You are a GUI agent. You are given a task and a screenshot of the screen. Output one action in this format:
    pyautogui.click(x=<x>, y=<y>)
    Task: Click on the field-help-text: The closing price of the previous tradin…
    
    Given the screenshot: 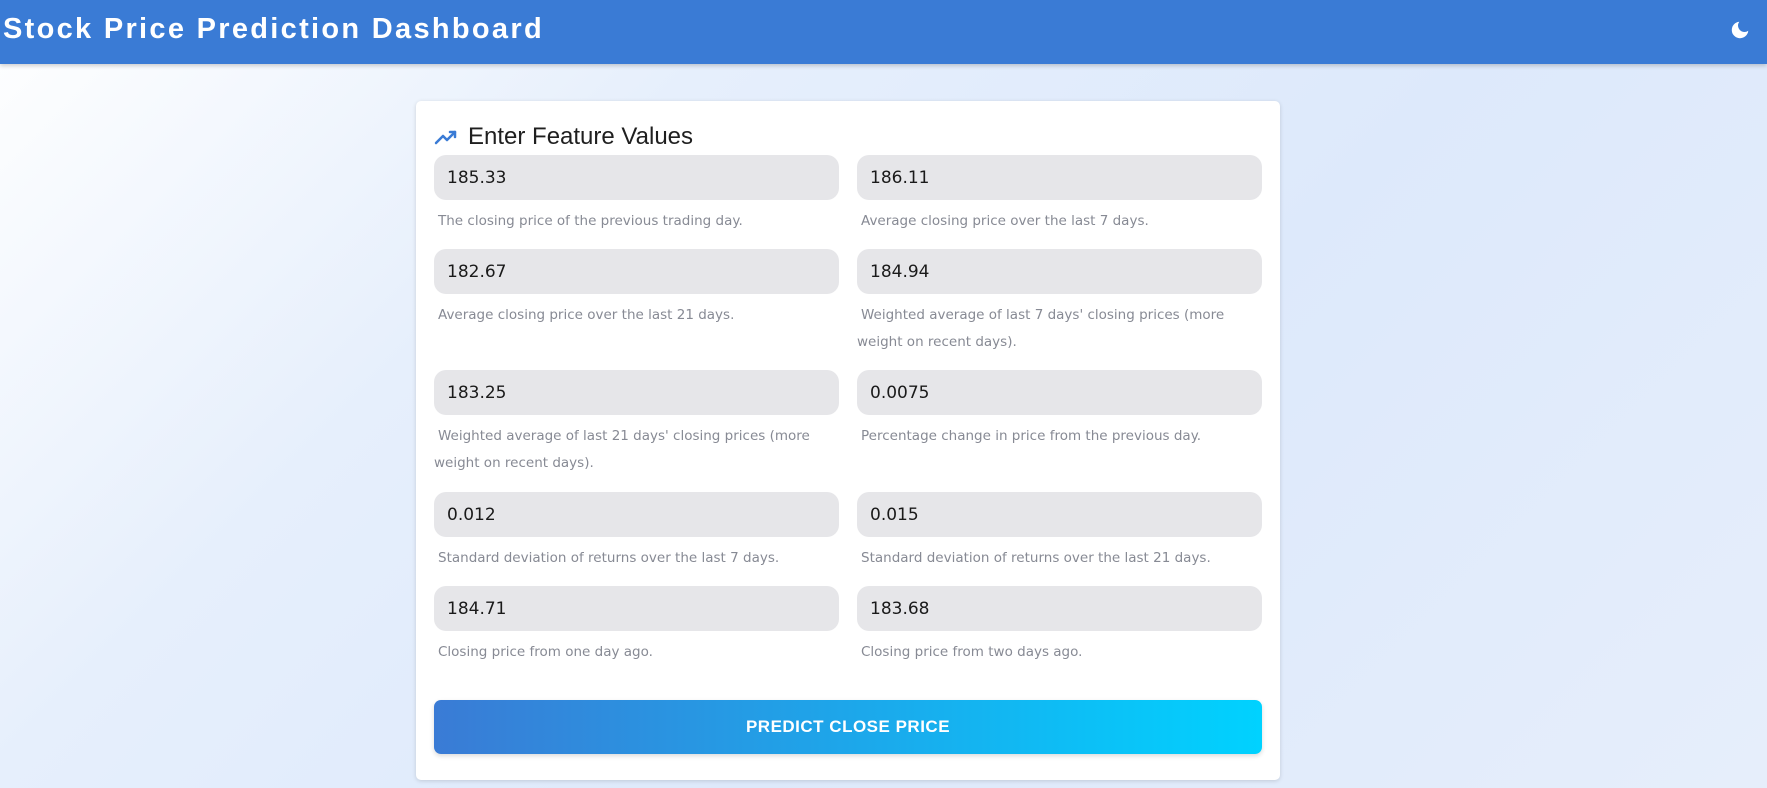 What is the action you would take?
    pyautogui.click(x=590, y=221)
    